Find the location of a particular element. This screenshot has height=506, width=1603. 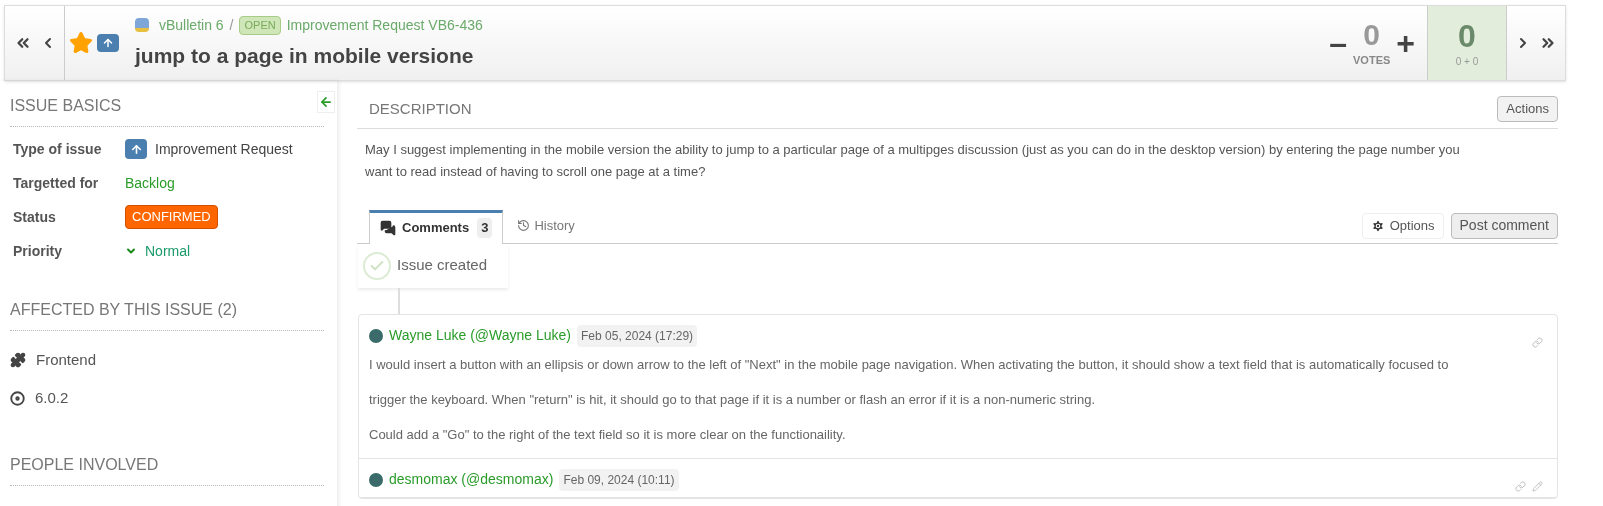

priority-value: Normal is located at coordinates (168, 251).